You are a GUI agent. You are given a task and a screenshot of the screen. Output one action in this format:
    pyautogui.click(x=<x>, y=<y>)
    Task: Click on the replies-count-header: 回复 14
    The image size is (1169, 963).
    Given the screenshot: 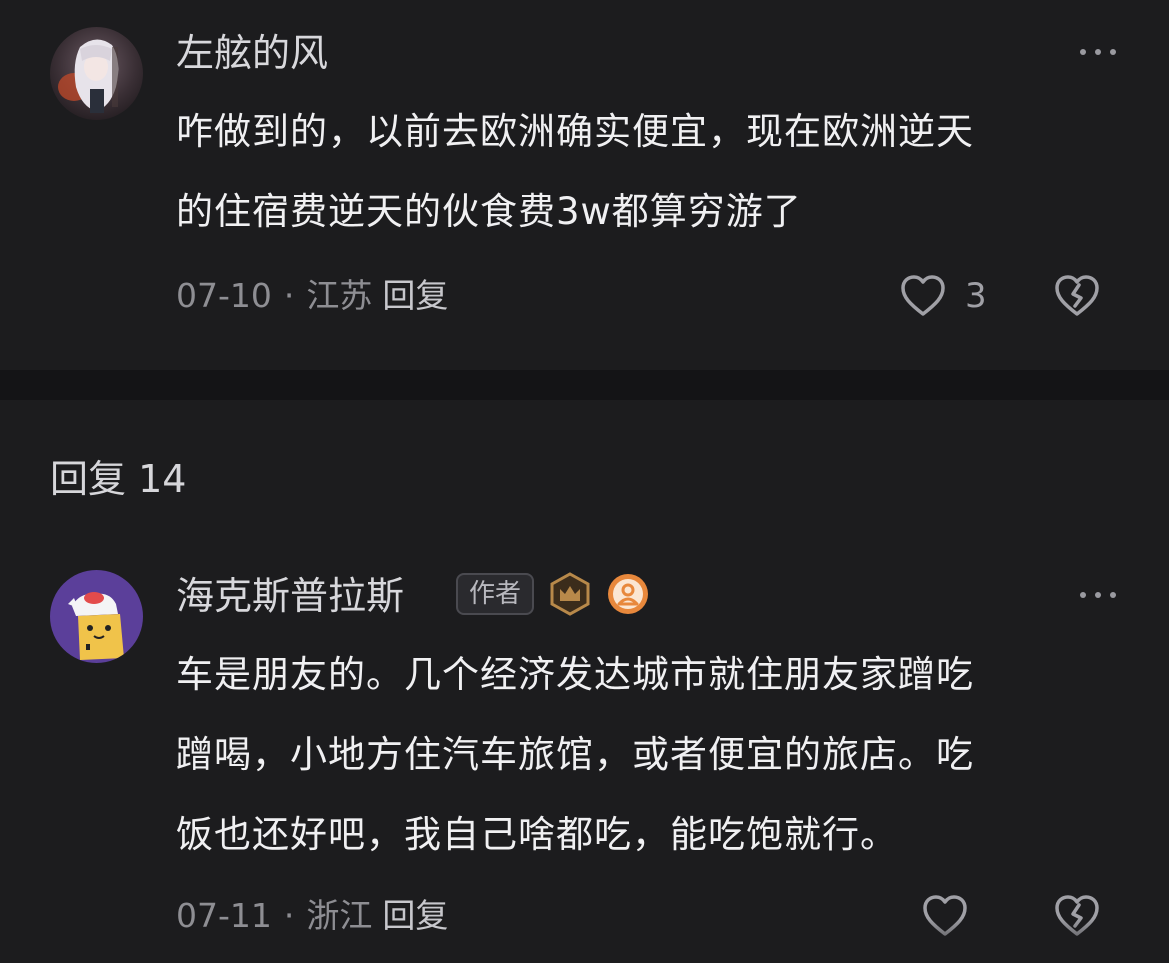 What is the action you would take?
    pyautogui.click(x=118, y=479)
    